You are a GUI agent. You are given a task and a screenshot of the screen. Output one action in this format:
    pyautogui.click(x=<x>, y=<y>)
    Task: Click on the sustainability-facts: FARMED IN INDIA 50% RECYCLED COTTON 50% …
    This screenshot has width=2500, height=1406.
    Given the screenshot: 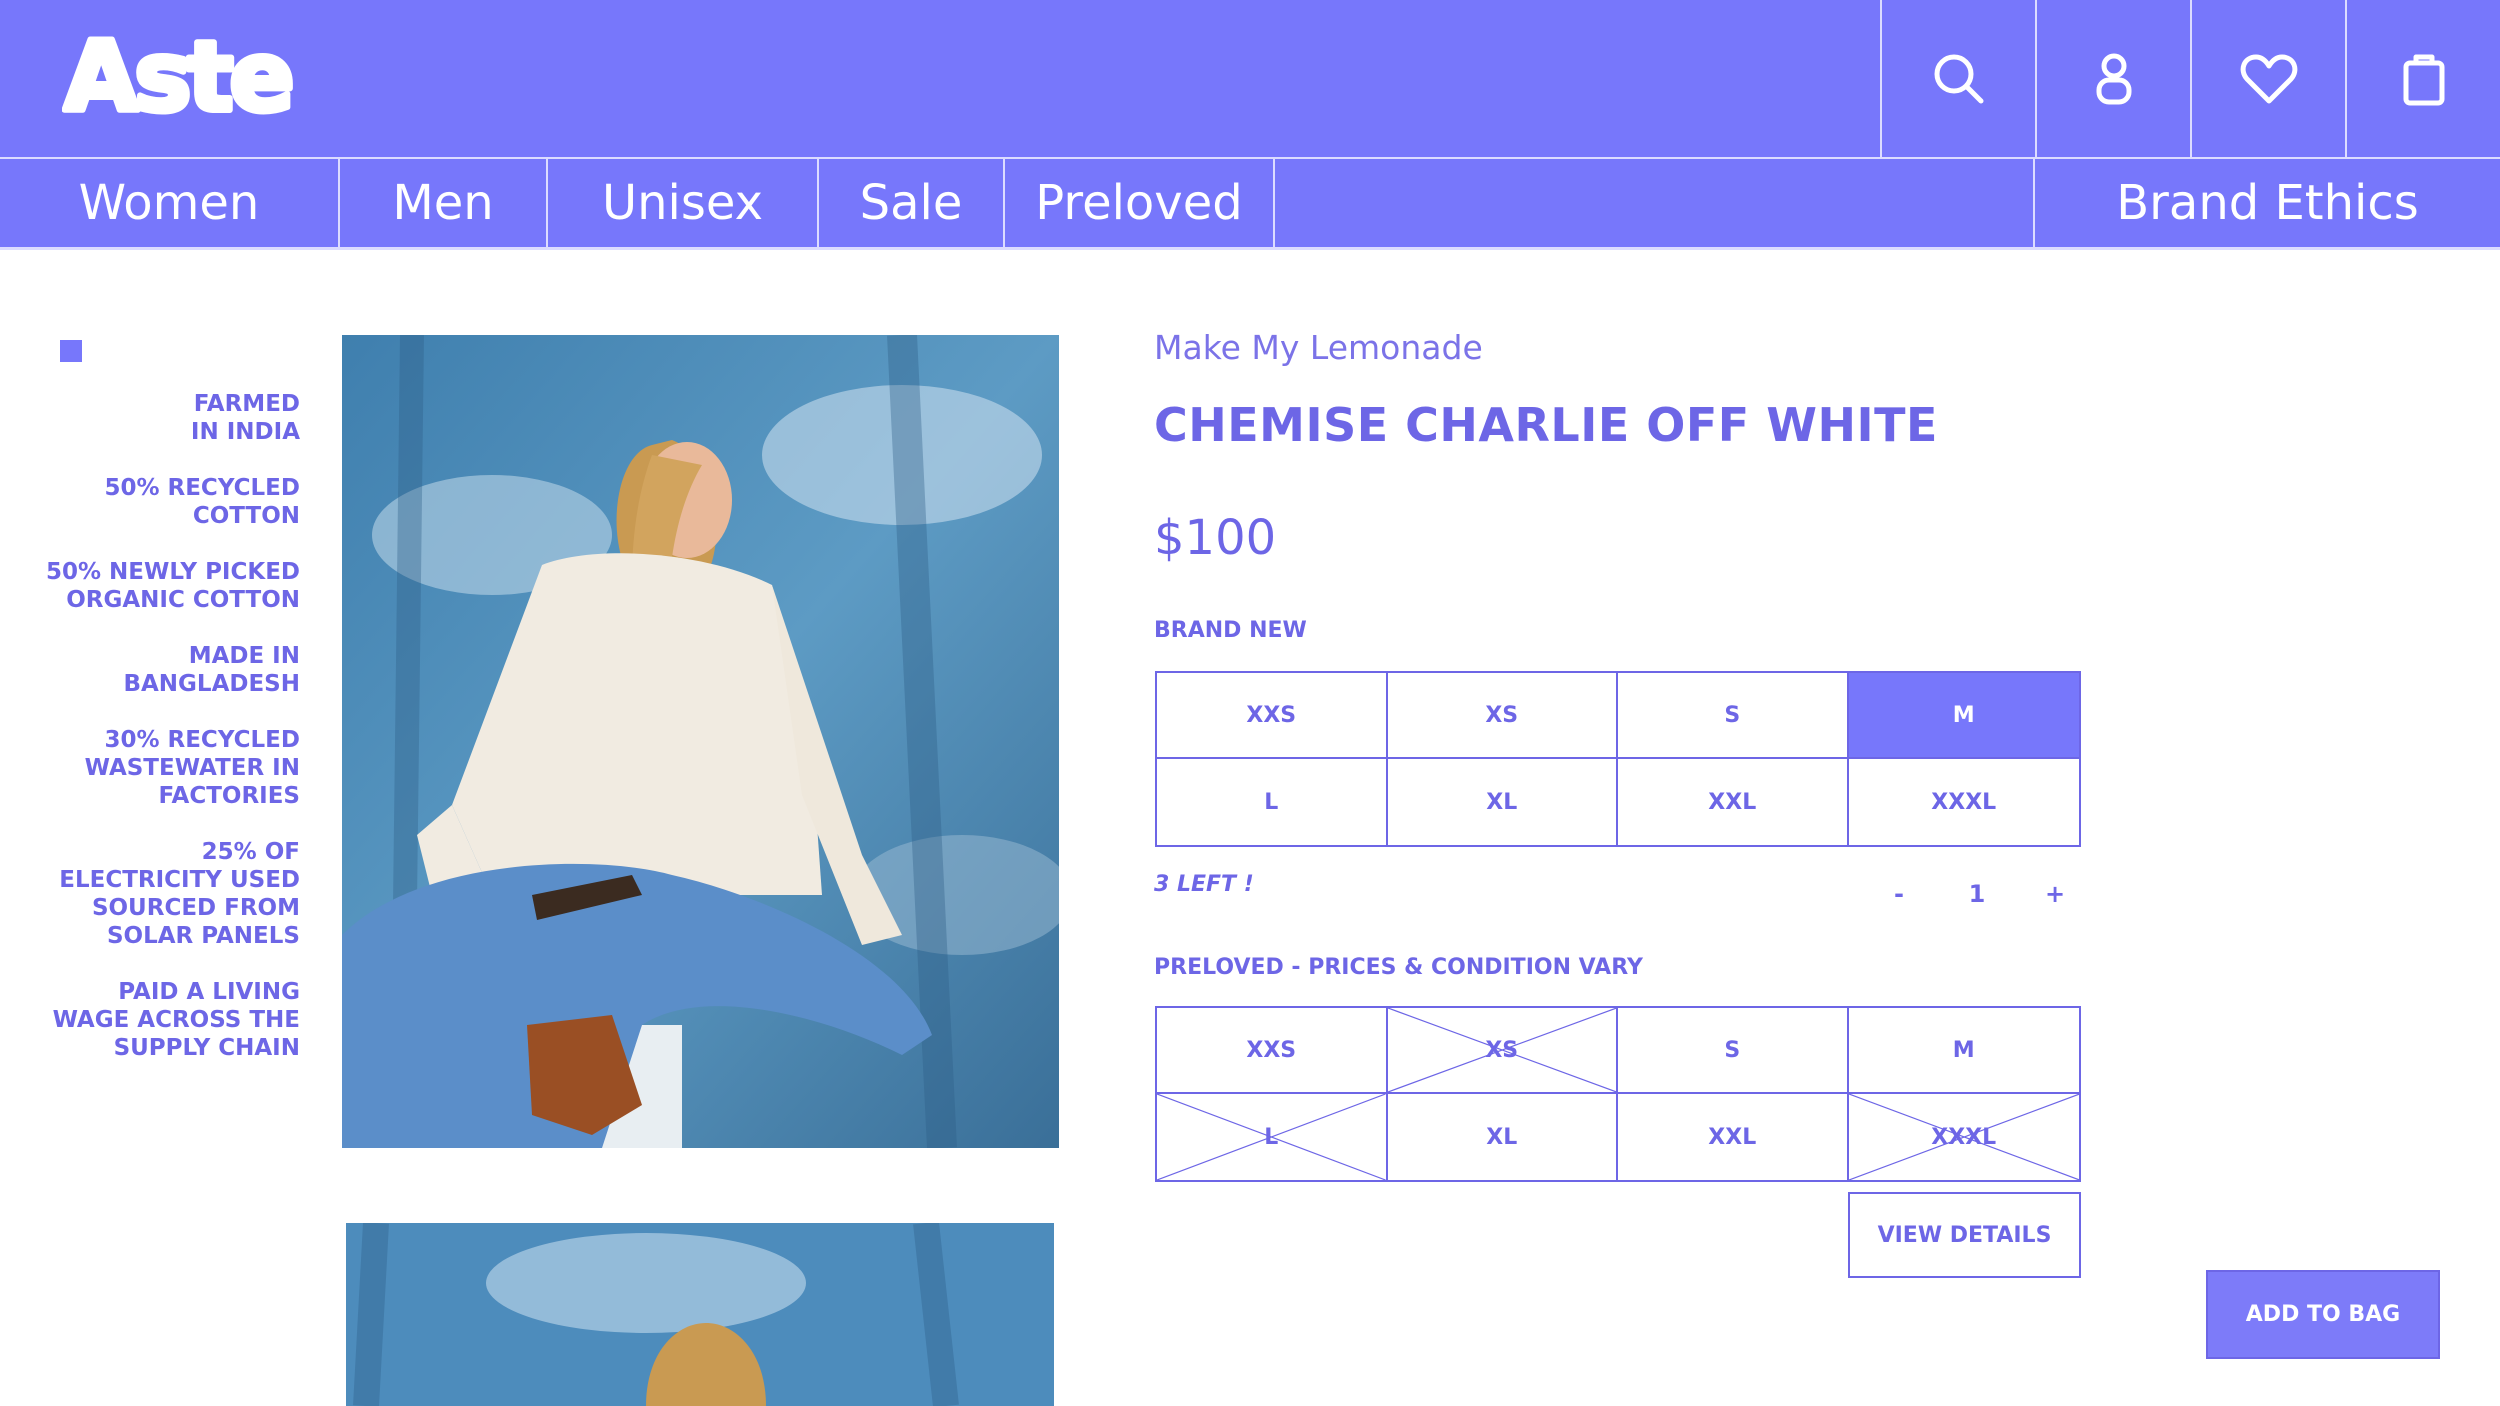 What is the action you would take?
    pyautogui.click(x=170, y=740)
    